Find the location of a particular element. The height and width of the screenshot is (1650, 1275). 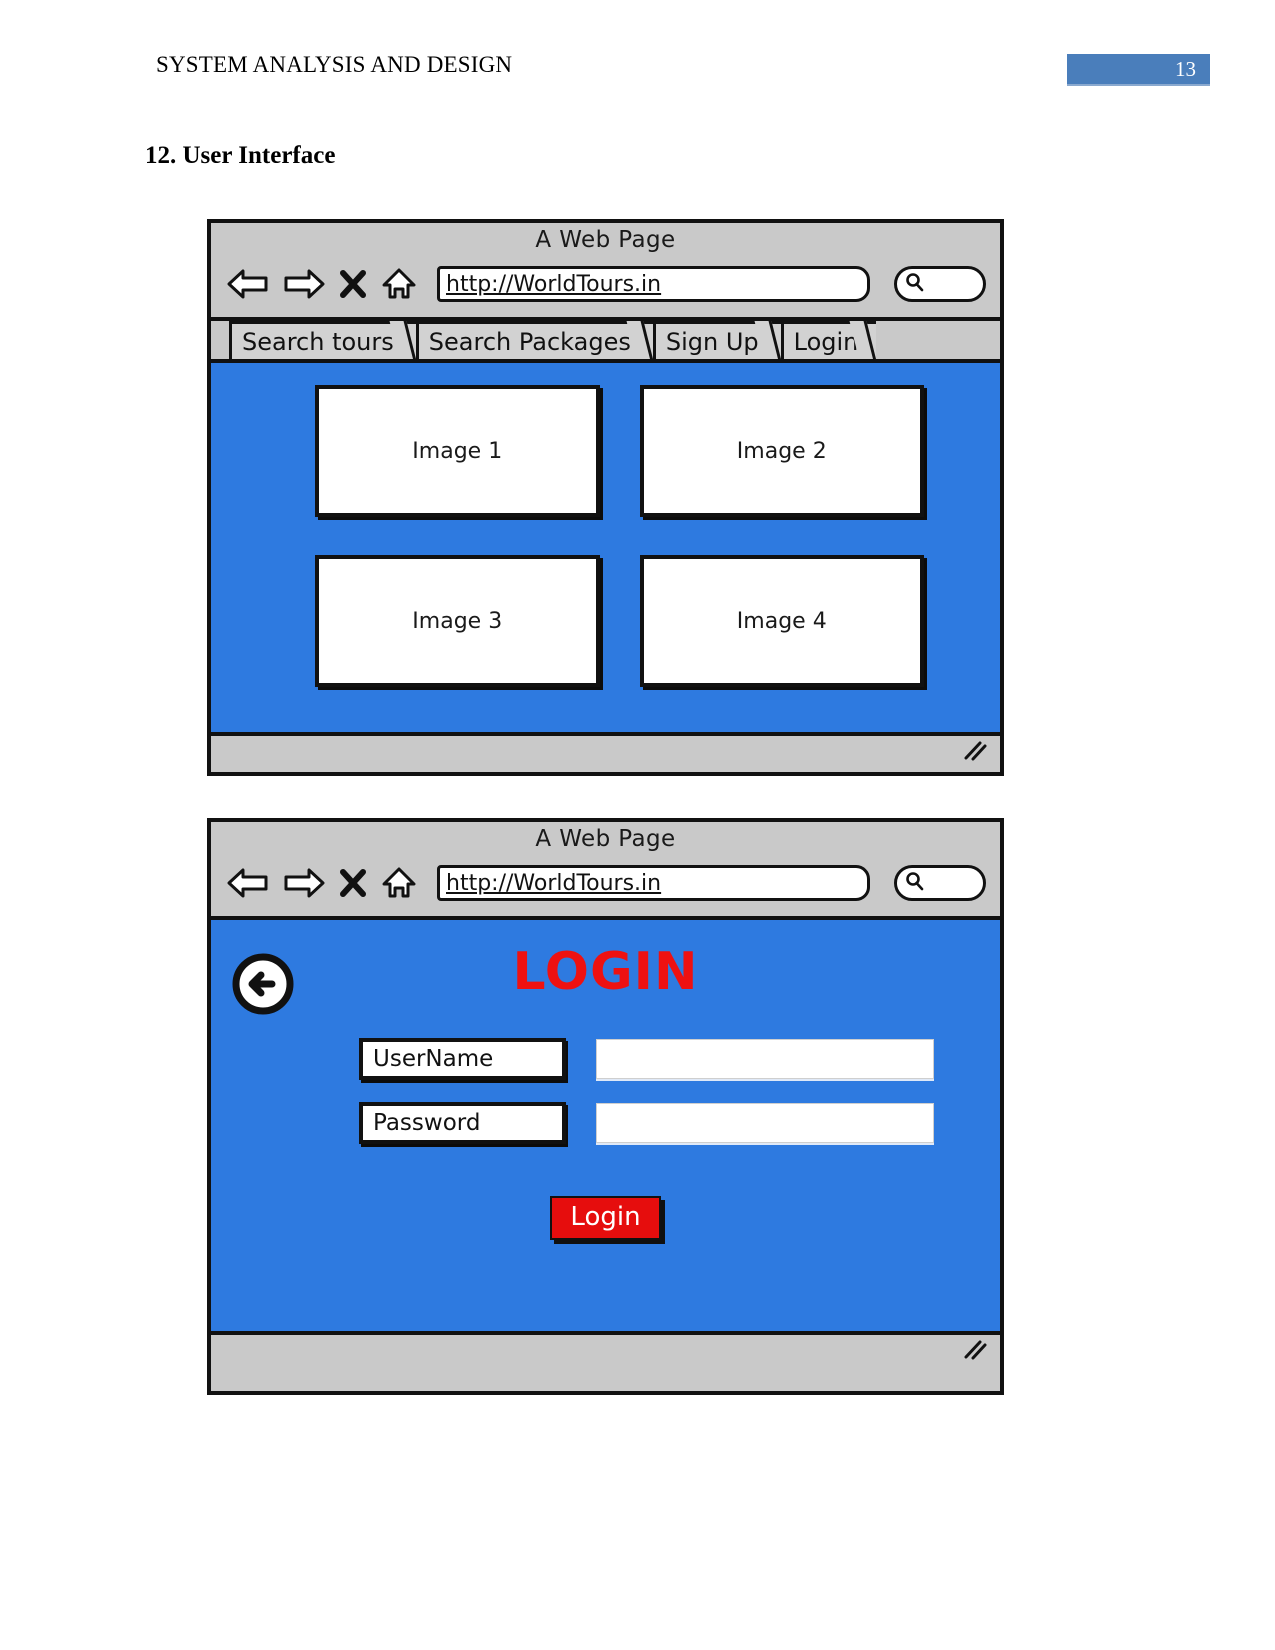

running-head: SYSTEM ANALYSIS AND DESIGN is located at coordinates (334, 64).